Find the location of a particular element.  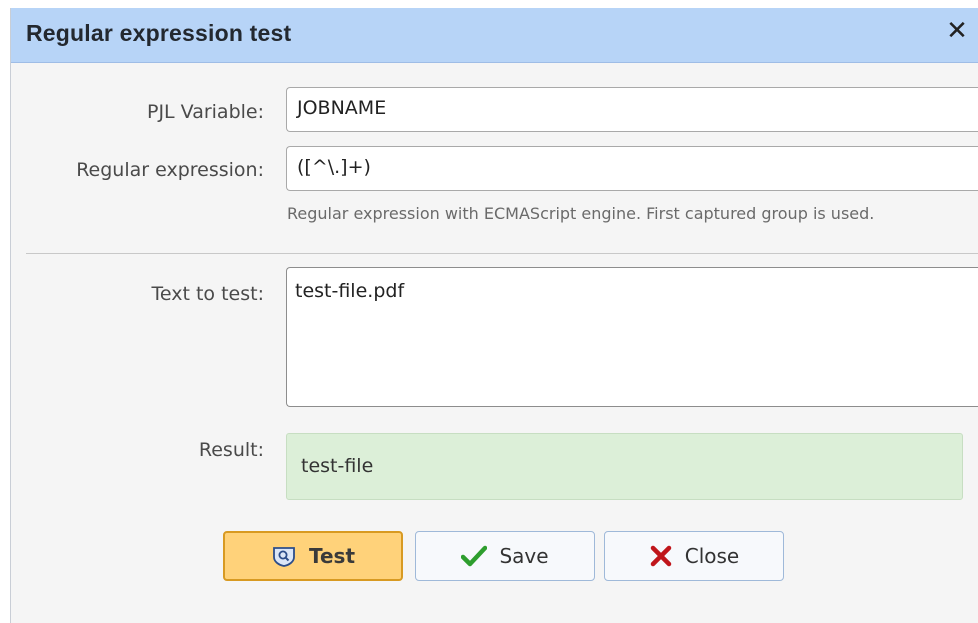

pjl-variable-input: JOBNAME is located at coordinates (632, 109).